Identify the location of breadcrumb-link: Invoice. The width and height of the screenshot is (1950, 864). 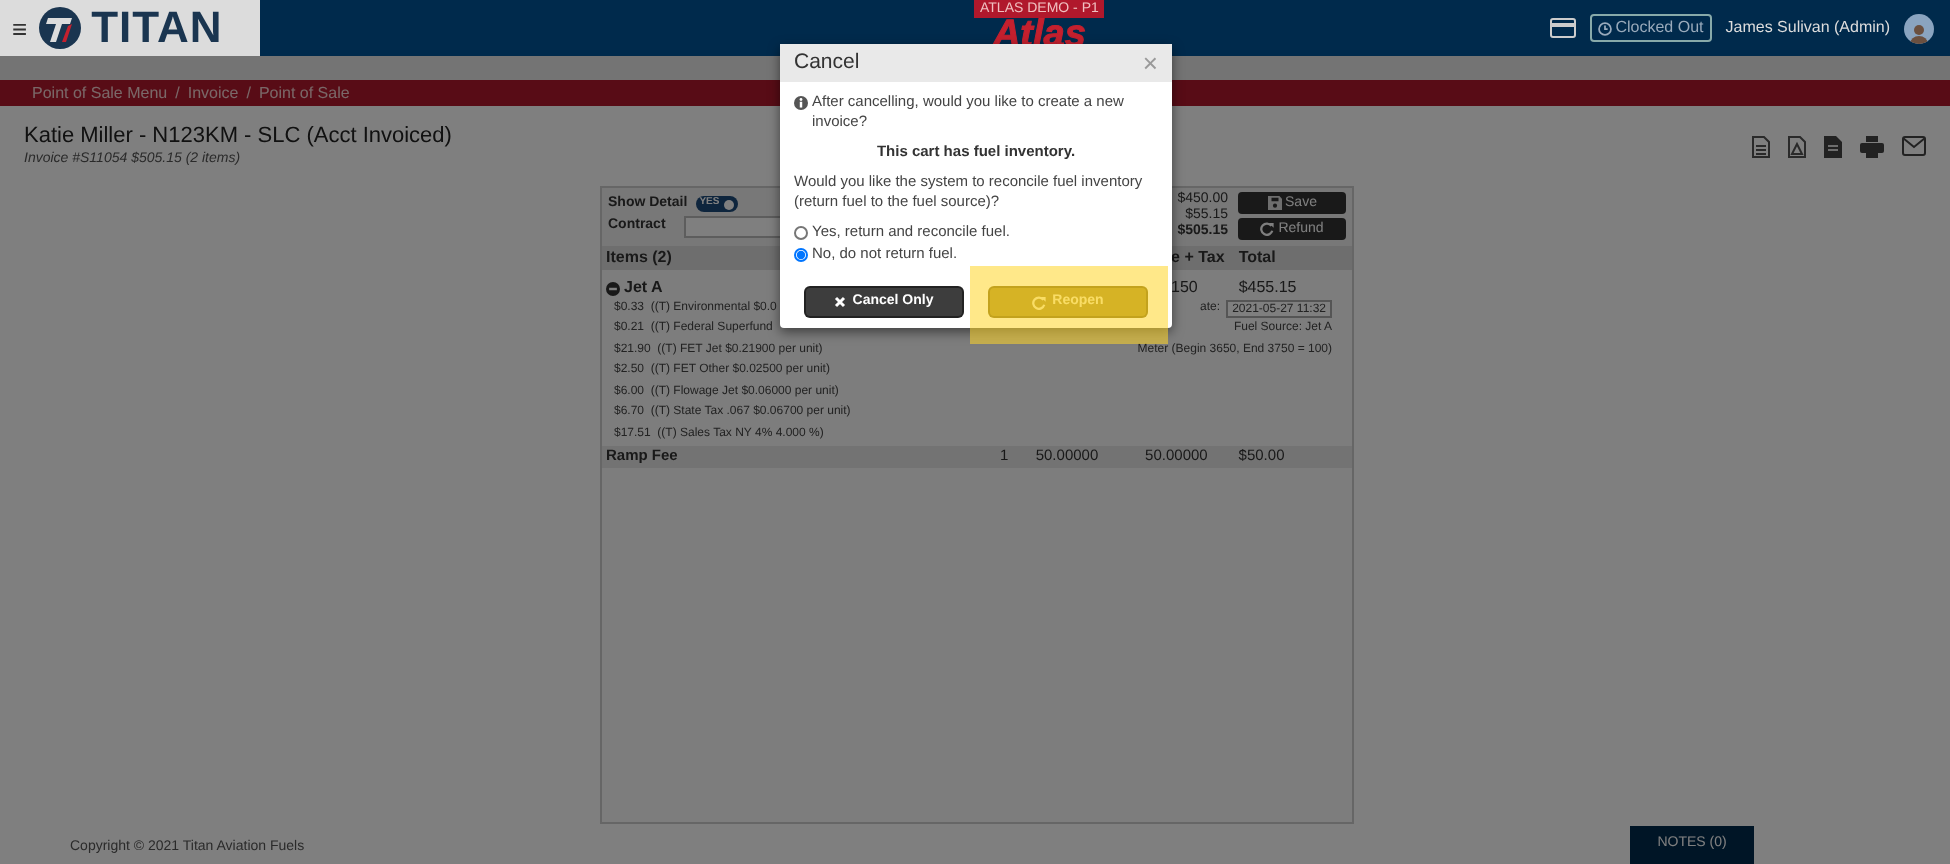
(213, 93).